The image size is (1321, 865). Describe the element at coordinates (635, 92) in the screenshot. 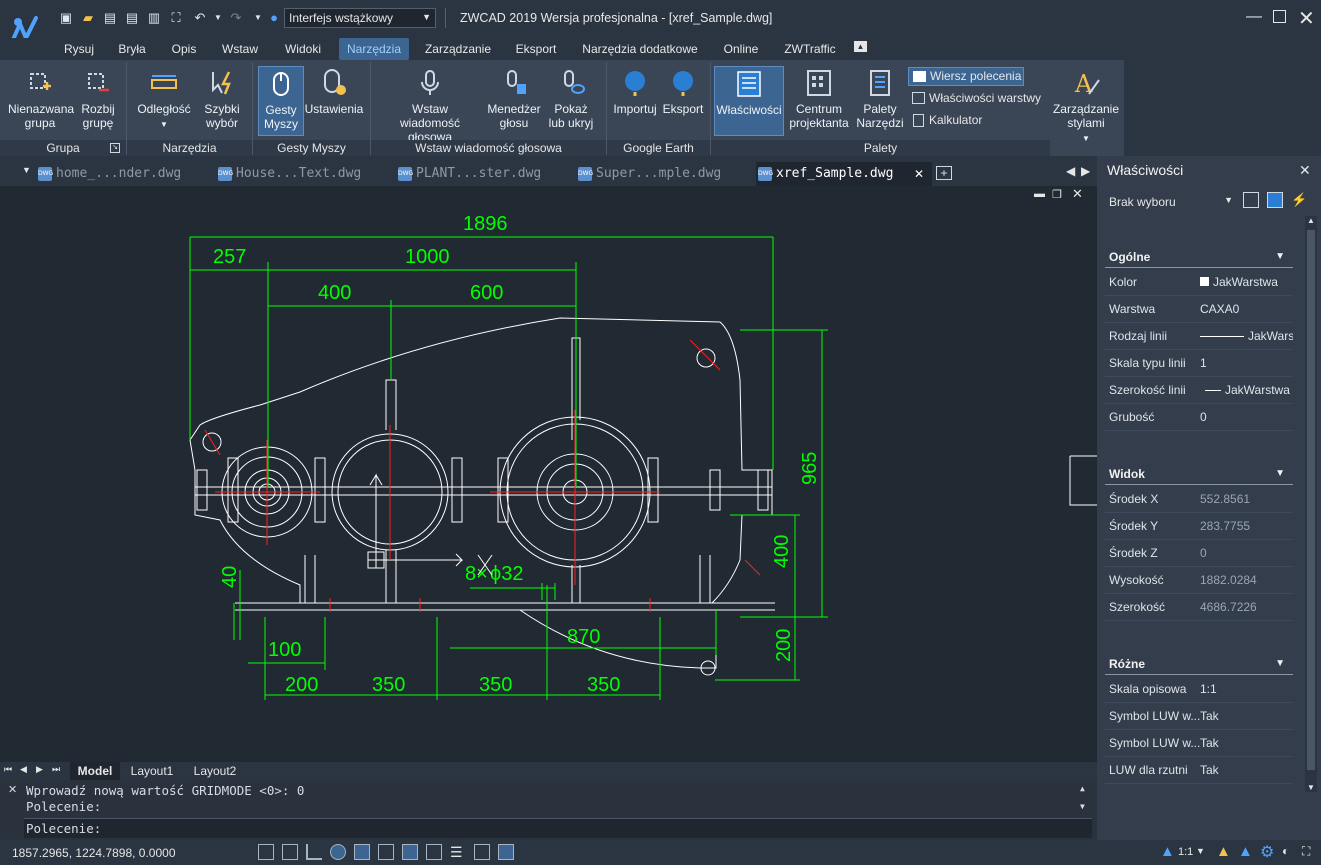

I see `import-button: Importuj` at that location.